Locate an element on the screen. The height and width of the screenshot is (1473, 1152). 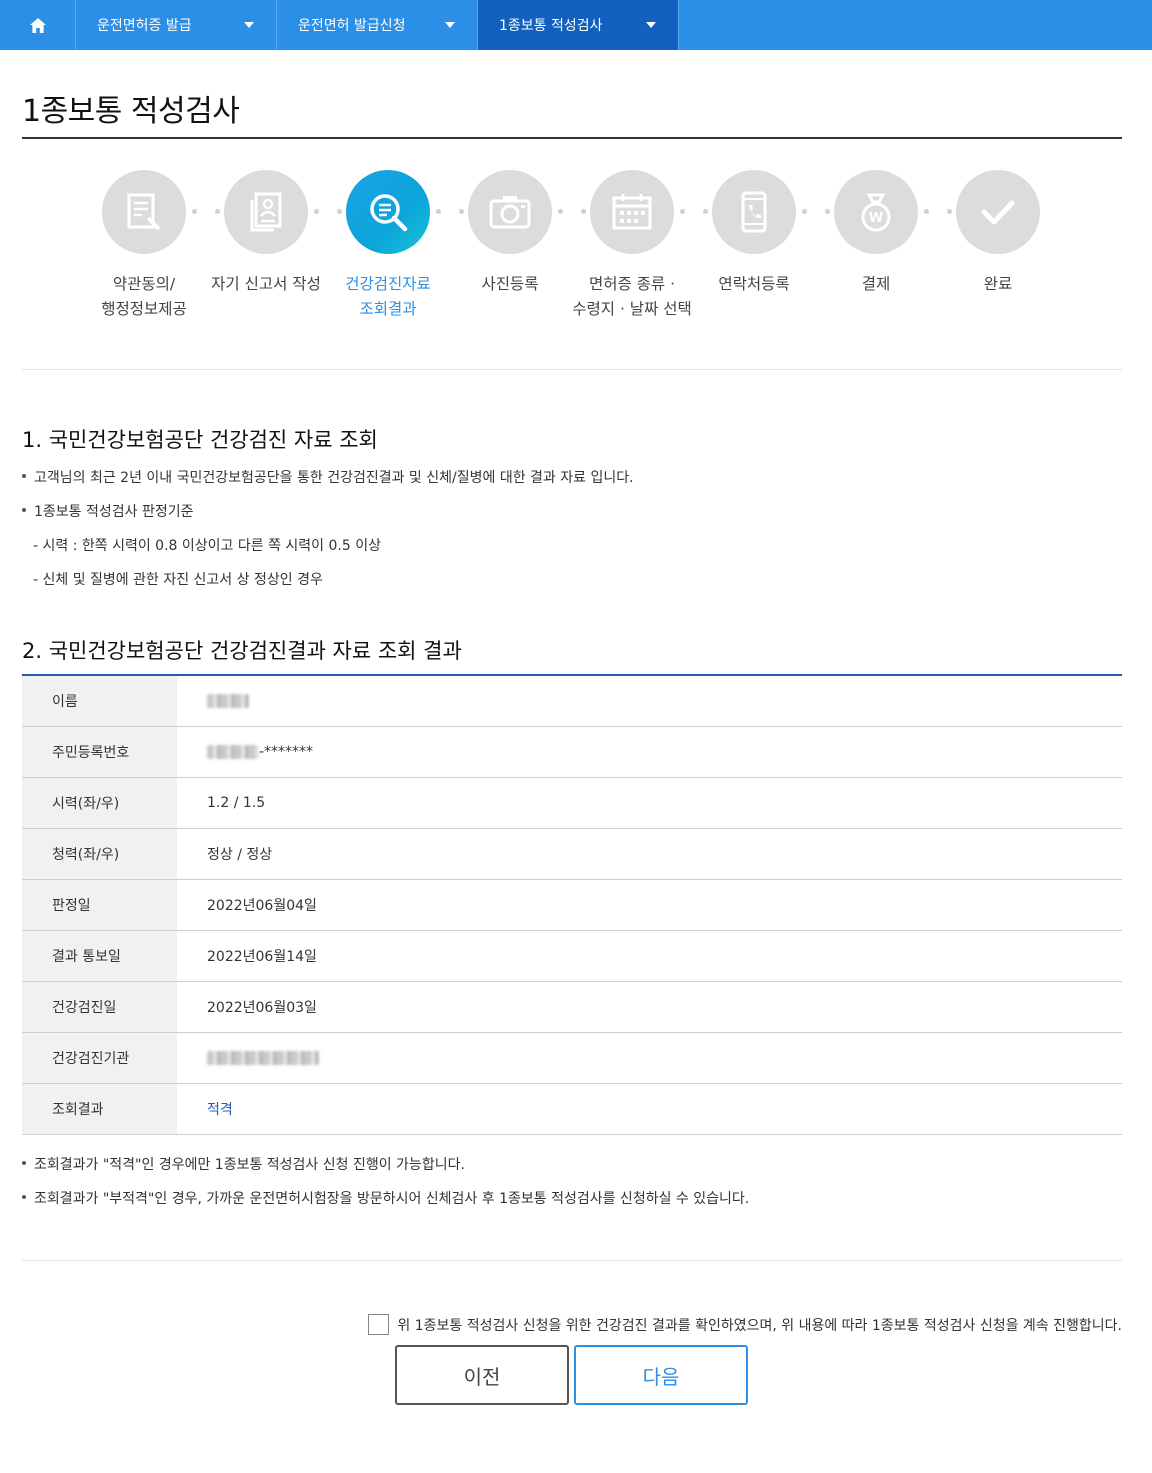
section-title: 1. 국민건강보험공단 건강검진 자료 조회 is located at coordinates (200, 440).